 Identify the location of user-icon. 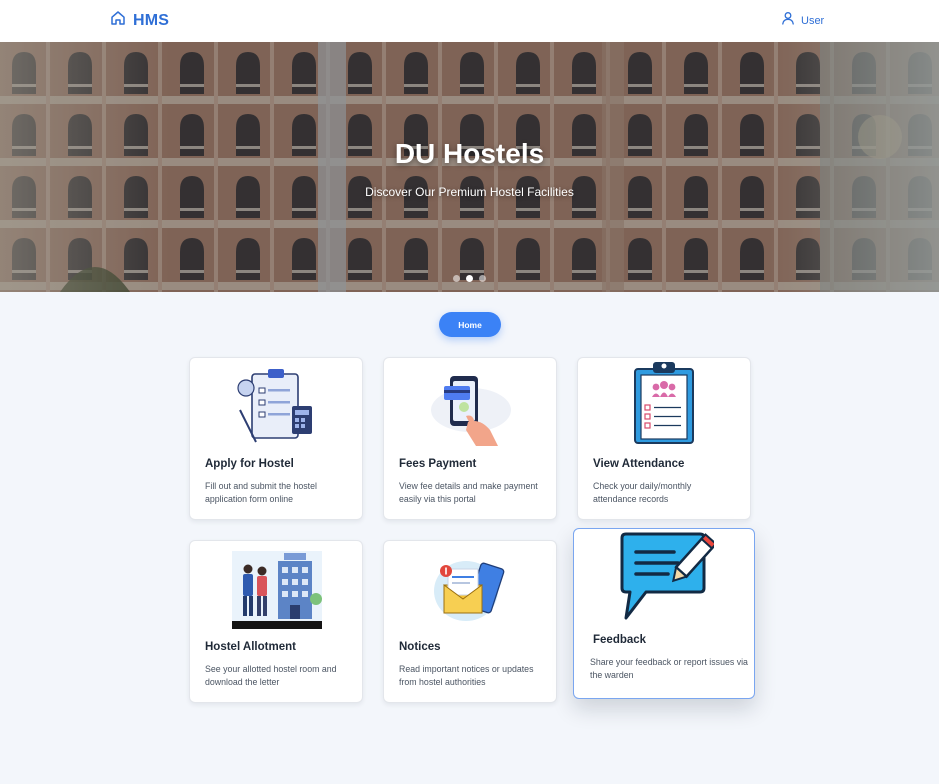
(788, 20).